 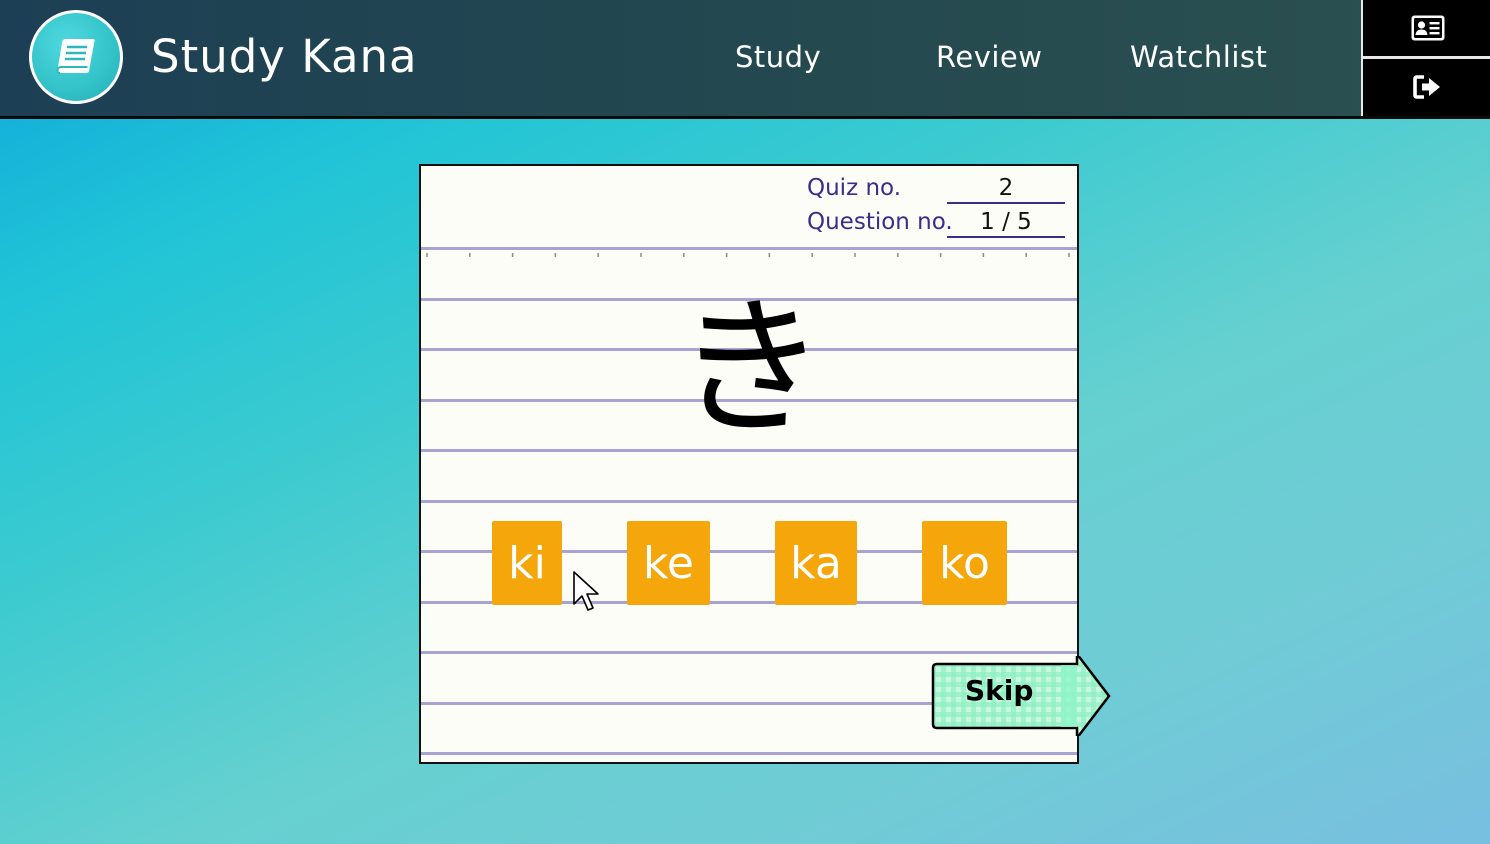 I want to click on answer-option-ki: ki, so click(x=527, y=563).